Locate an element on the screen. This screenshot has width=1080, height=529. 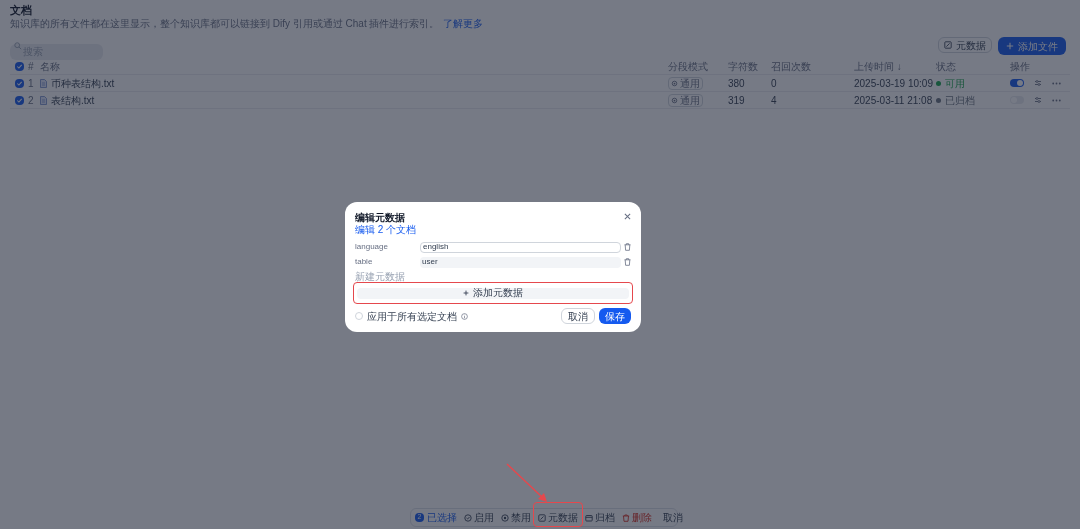
selected-label: 已选择 is located at coordinates (442, 518).